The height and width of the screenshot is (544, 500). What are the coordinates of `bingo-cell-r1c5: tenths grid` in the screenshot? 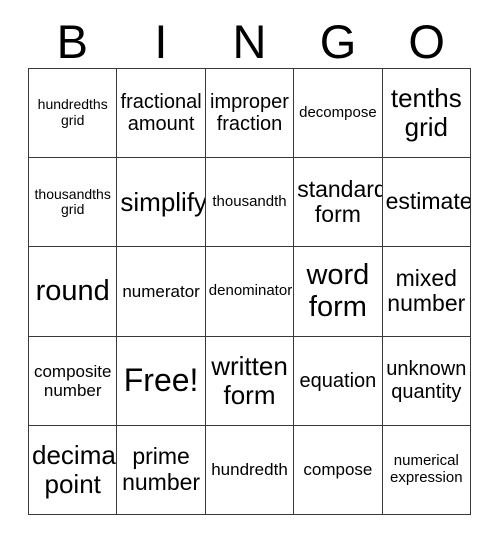 It's located at (426, 114).